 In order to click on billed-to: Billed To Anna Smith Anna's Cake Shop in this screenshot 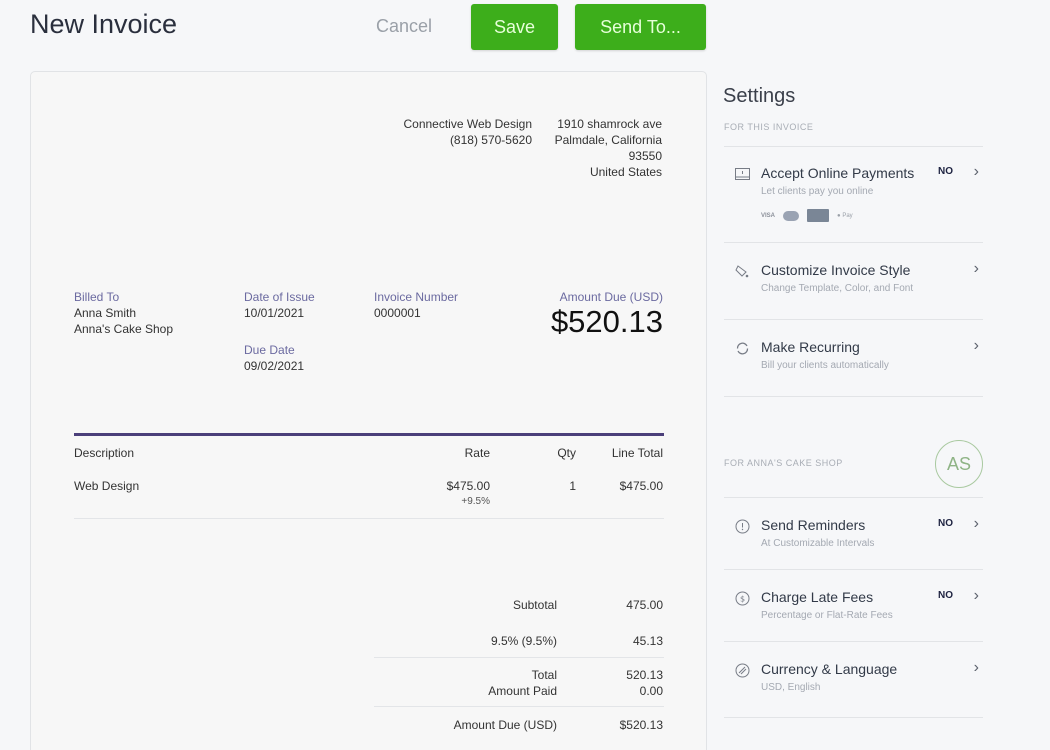, I will do `click(123, 313)`.